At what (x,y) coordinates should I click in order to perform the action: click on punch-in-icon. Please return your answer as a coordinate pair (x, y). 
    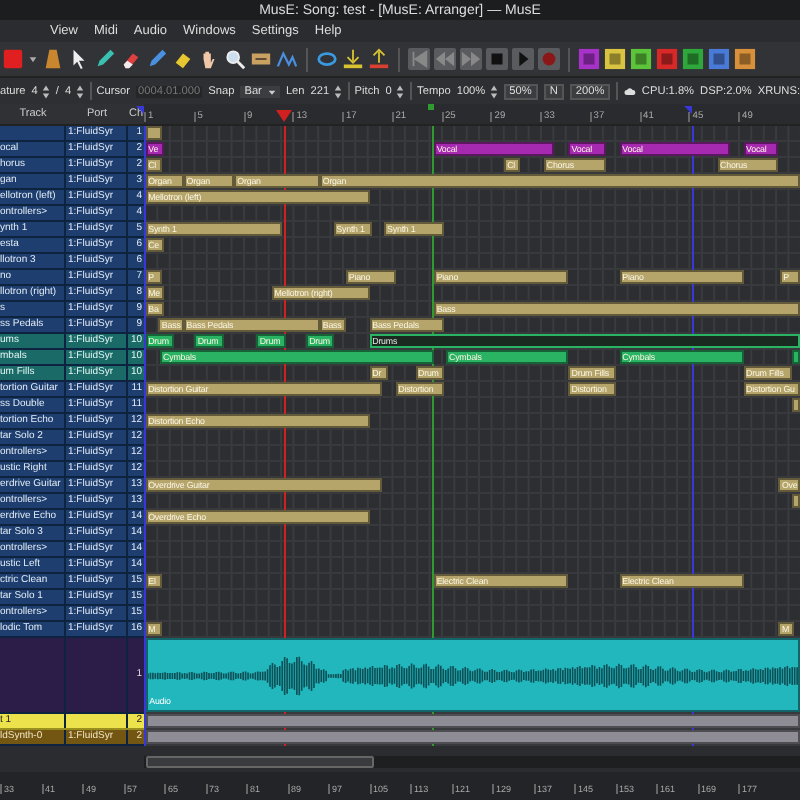
    Looking at the image, I should click on (353, 59).